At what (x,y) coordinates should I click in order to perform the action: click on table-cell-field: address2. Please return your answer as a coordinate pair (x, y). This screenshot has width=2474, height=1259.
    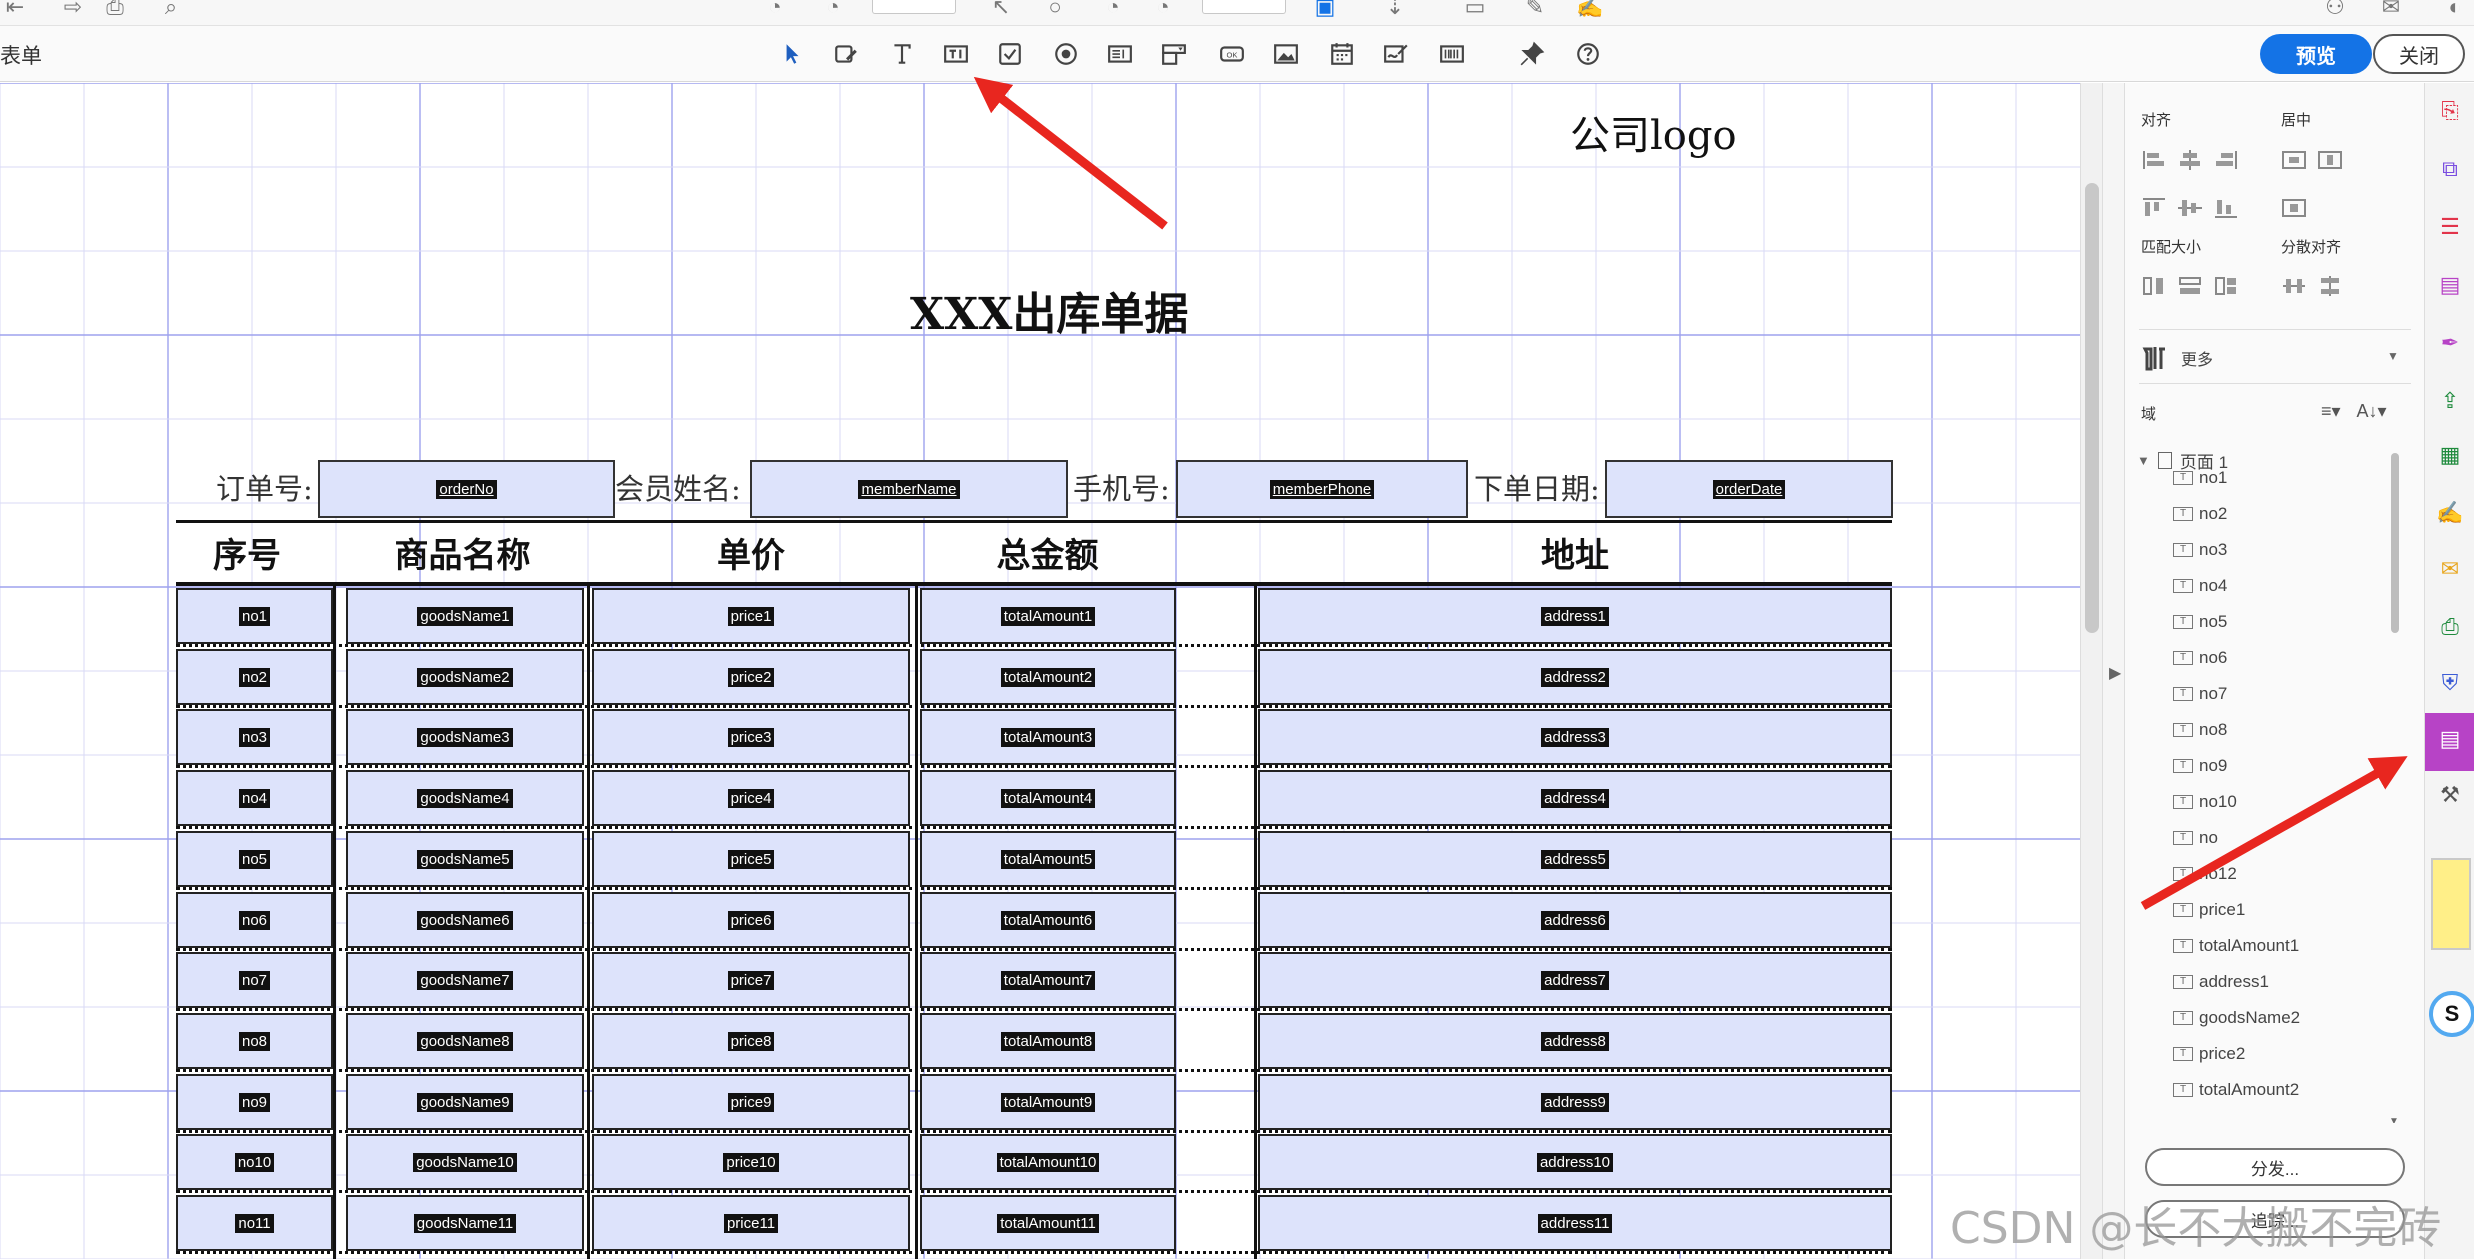
    Looking at the image, I should click on (1575, 677).